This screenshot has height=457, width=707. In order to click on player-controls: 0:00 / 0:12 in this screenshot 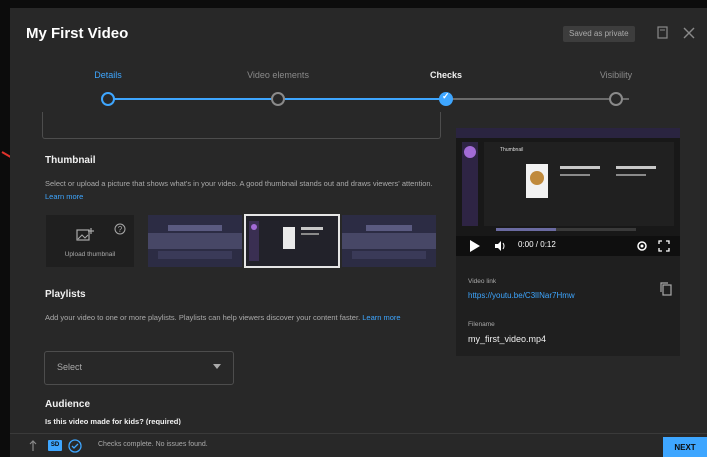, I will do `click(568, 246)`.